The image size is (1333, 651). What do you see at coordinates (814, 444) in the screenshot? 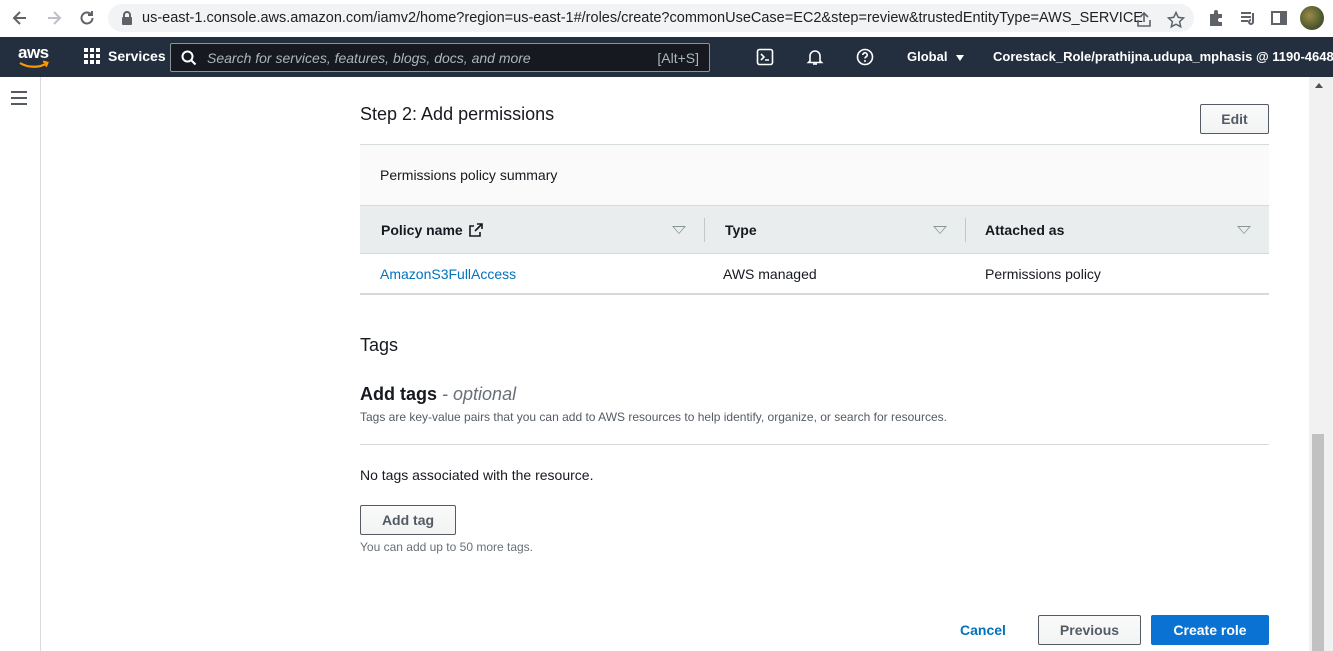
I see `divider` at bounding box center [814, 444].